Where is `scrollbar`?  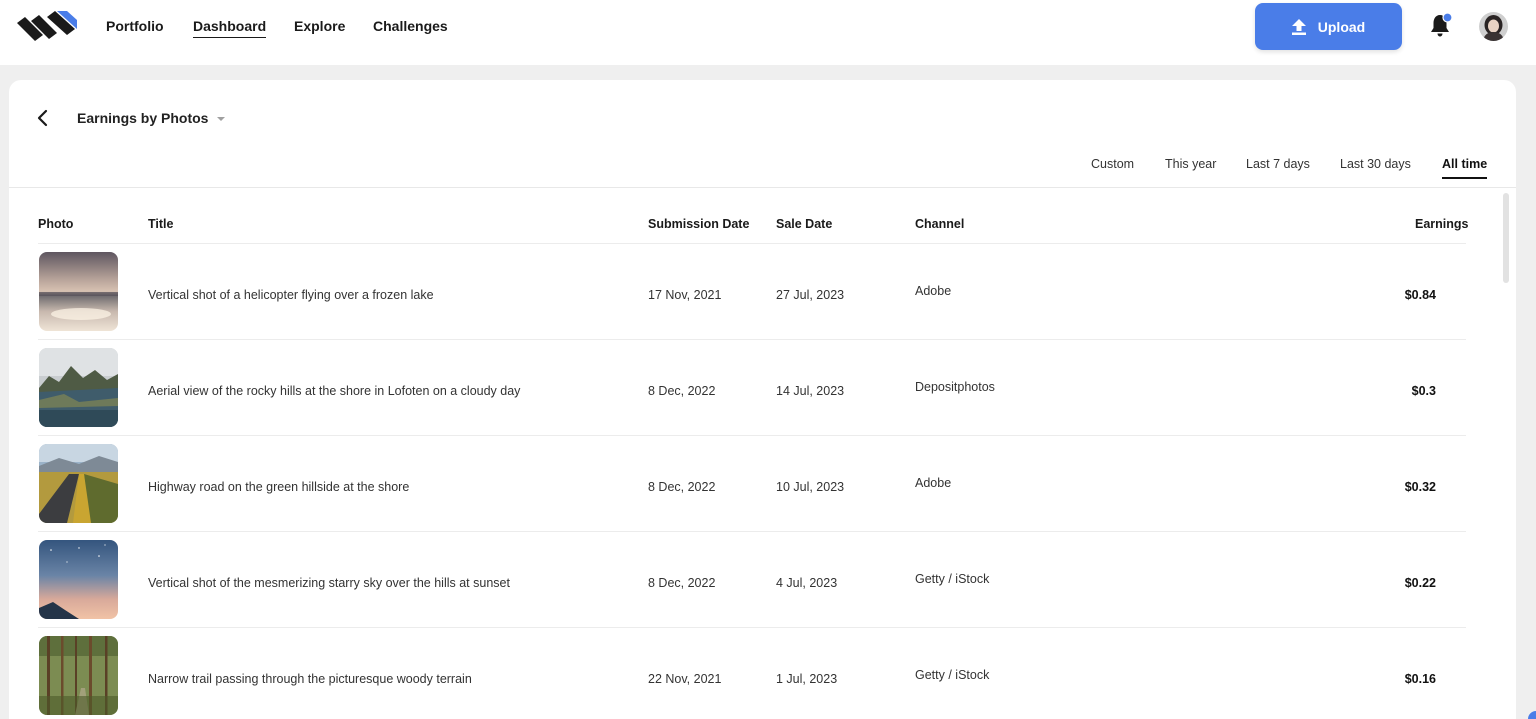
scrollbar is located at coordinates (1506, 238).